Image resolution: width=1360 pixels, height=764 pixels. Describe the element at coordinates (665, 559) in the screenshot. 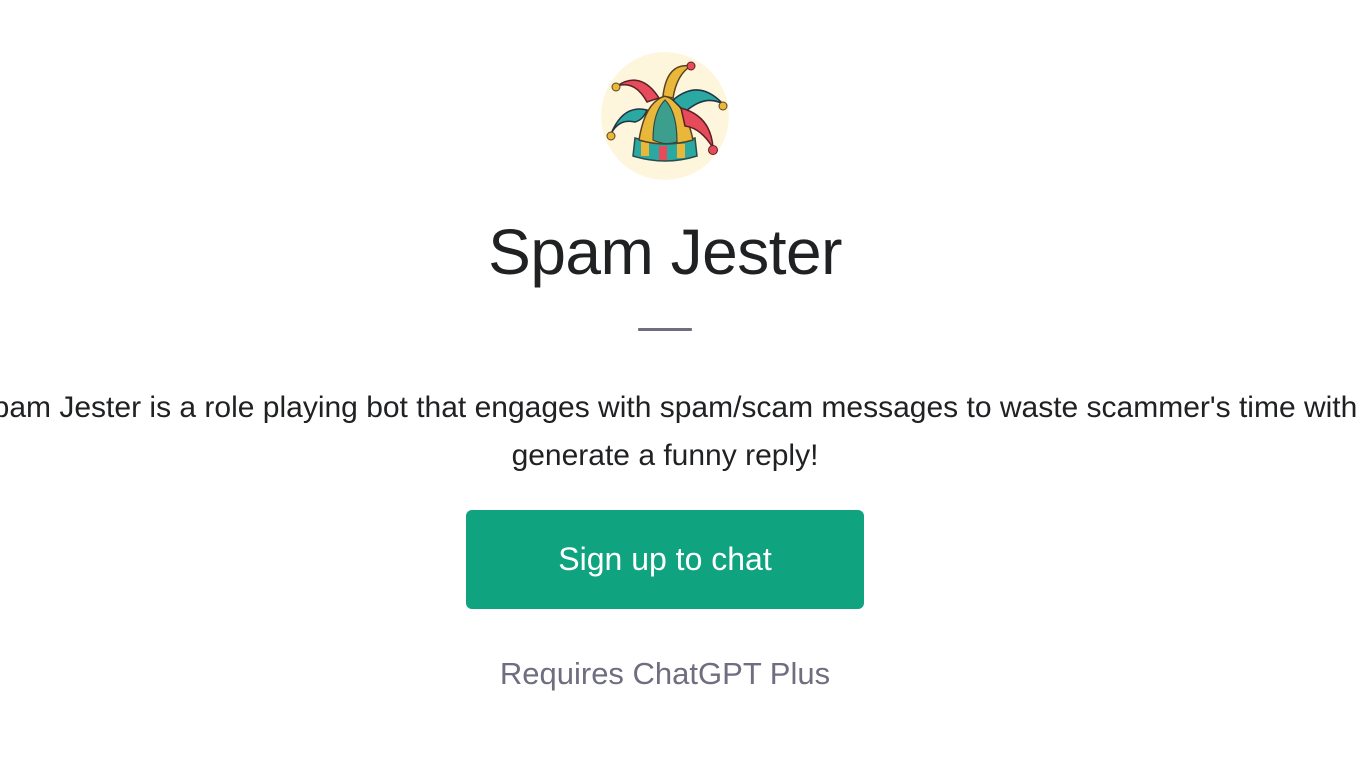

I see `sign-up-to-chat-button: Sign up to chat` at that location.